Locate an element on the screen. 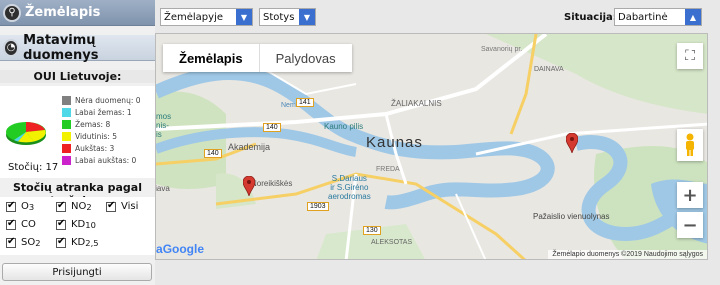 Image resolution: width=720 pixels, height=285 pixels. legend-label: Nėra duomenų: 0 is located at coordinates (108, 100).